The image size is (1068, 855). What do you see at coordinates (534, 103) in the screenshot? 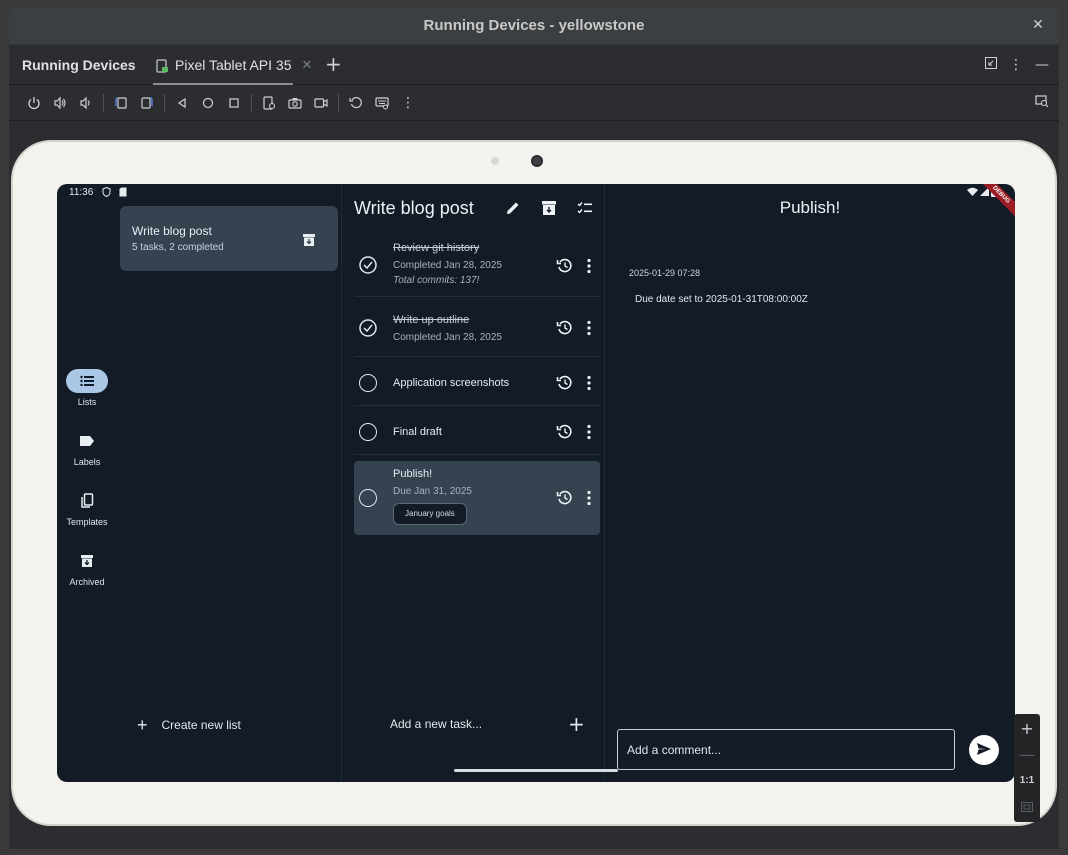
I see `device-toolbar: ⋮` at bounding box center [534, 103].